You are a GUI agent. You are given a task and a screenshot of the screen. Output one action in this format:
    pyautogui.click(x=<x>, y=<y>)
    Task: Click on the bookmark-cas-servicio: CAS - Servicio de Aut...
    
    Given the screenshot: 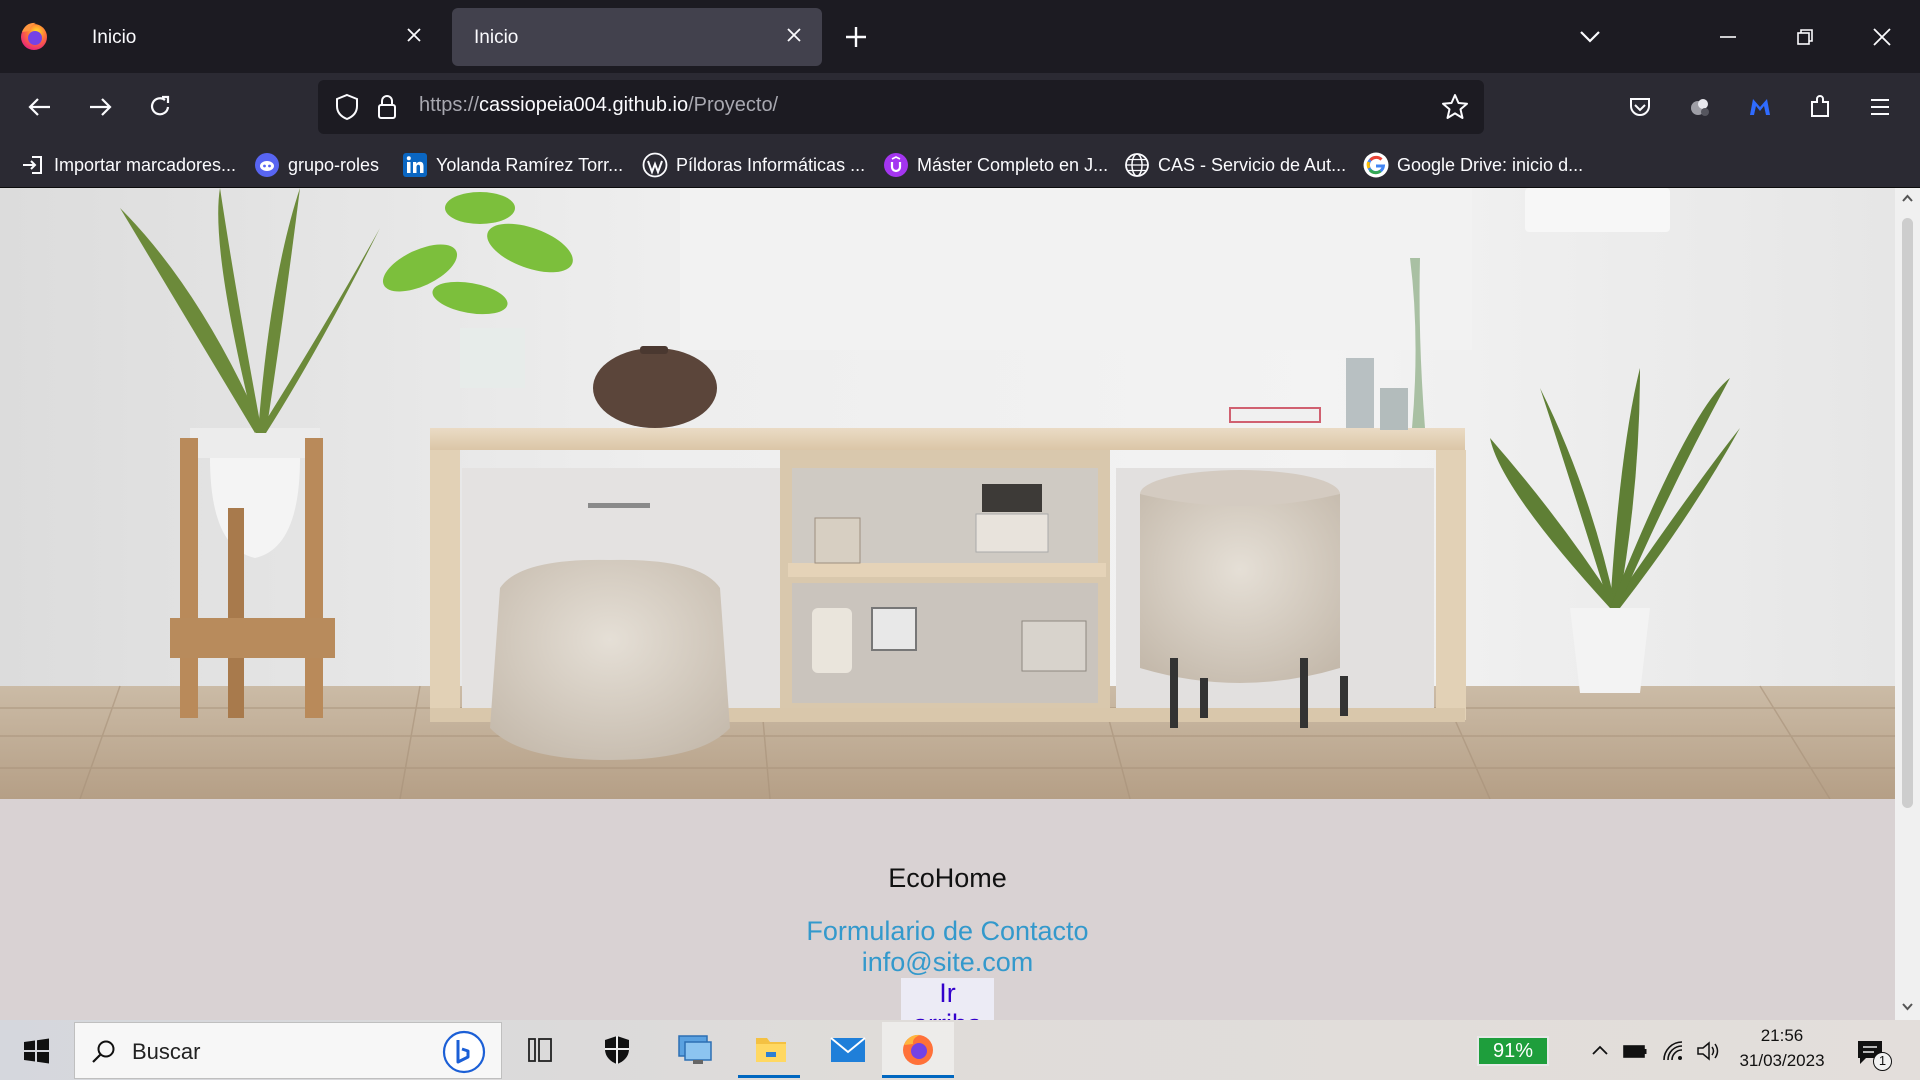 What is the action you would take?
    pyautogui.click(x=1235, y=165)
    